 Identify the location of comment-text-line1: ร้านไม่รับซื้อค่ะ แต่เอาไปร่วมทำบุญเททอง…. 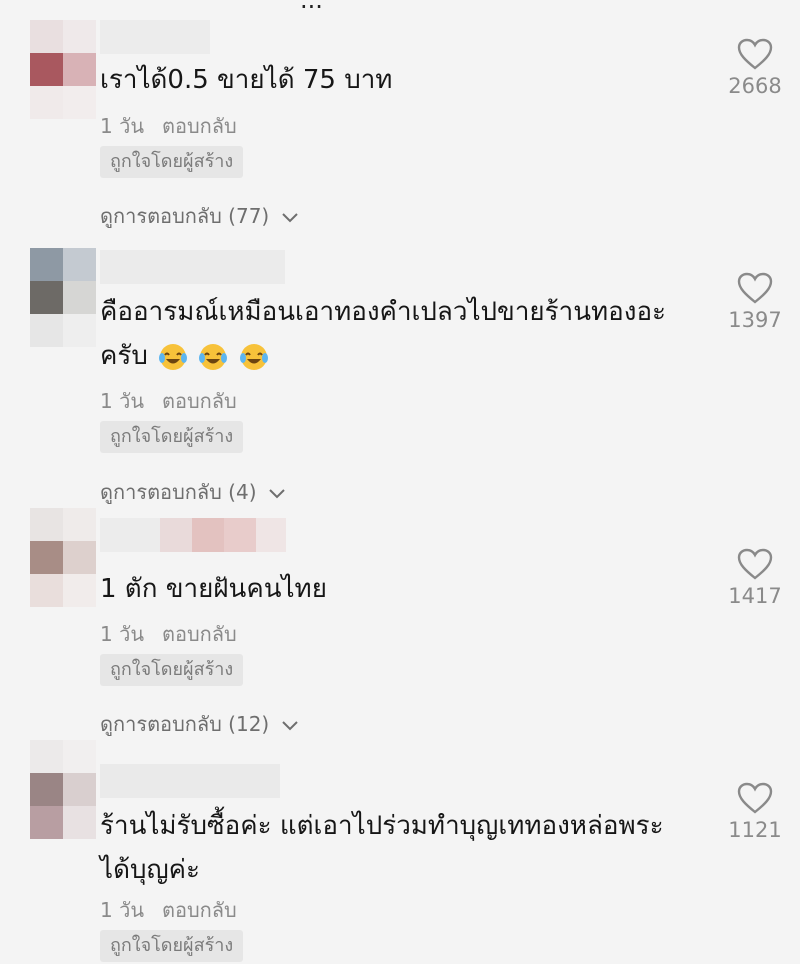
(382, 826).